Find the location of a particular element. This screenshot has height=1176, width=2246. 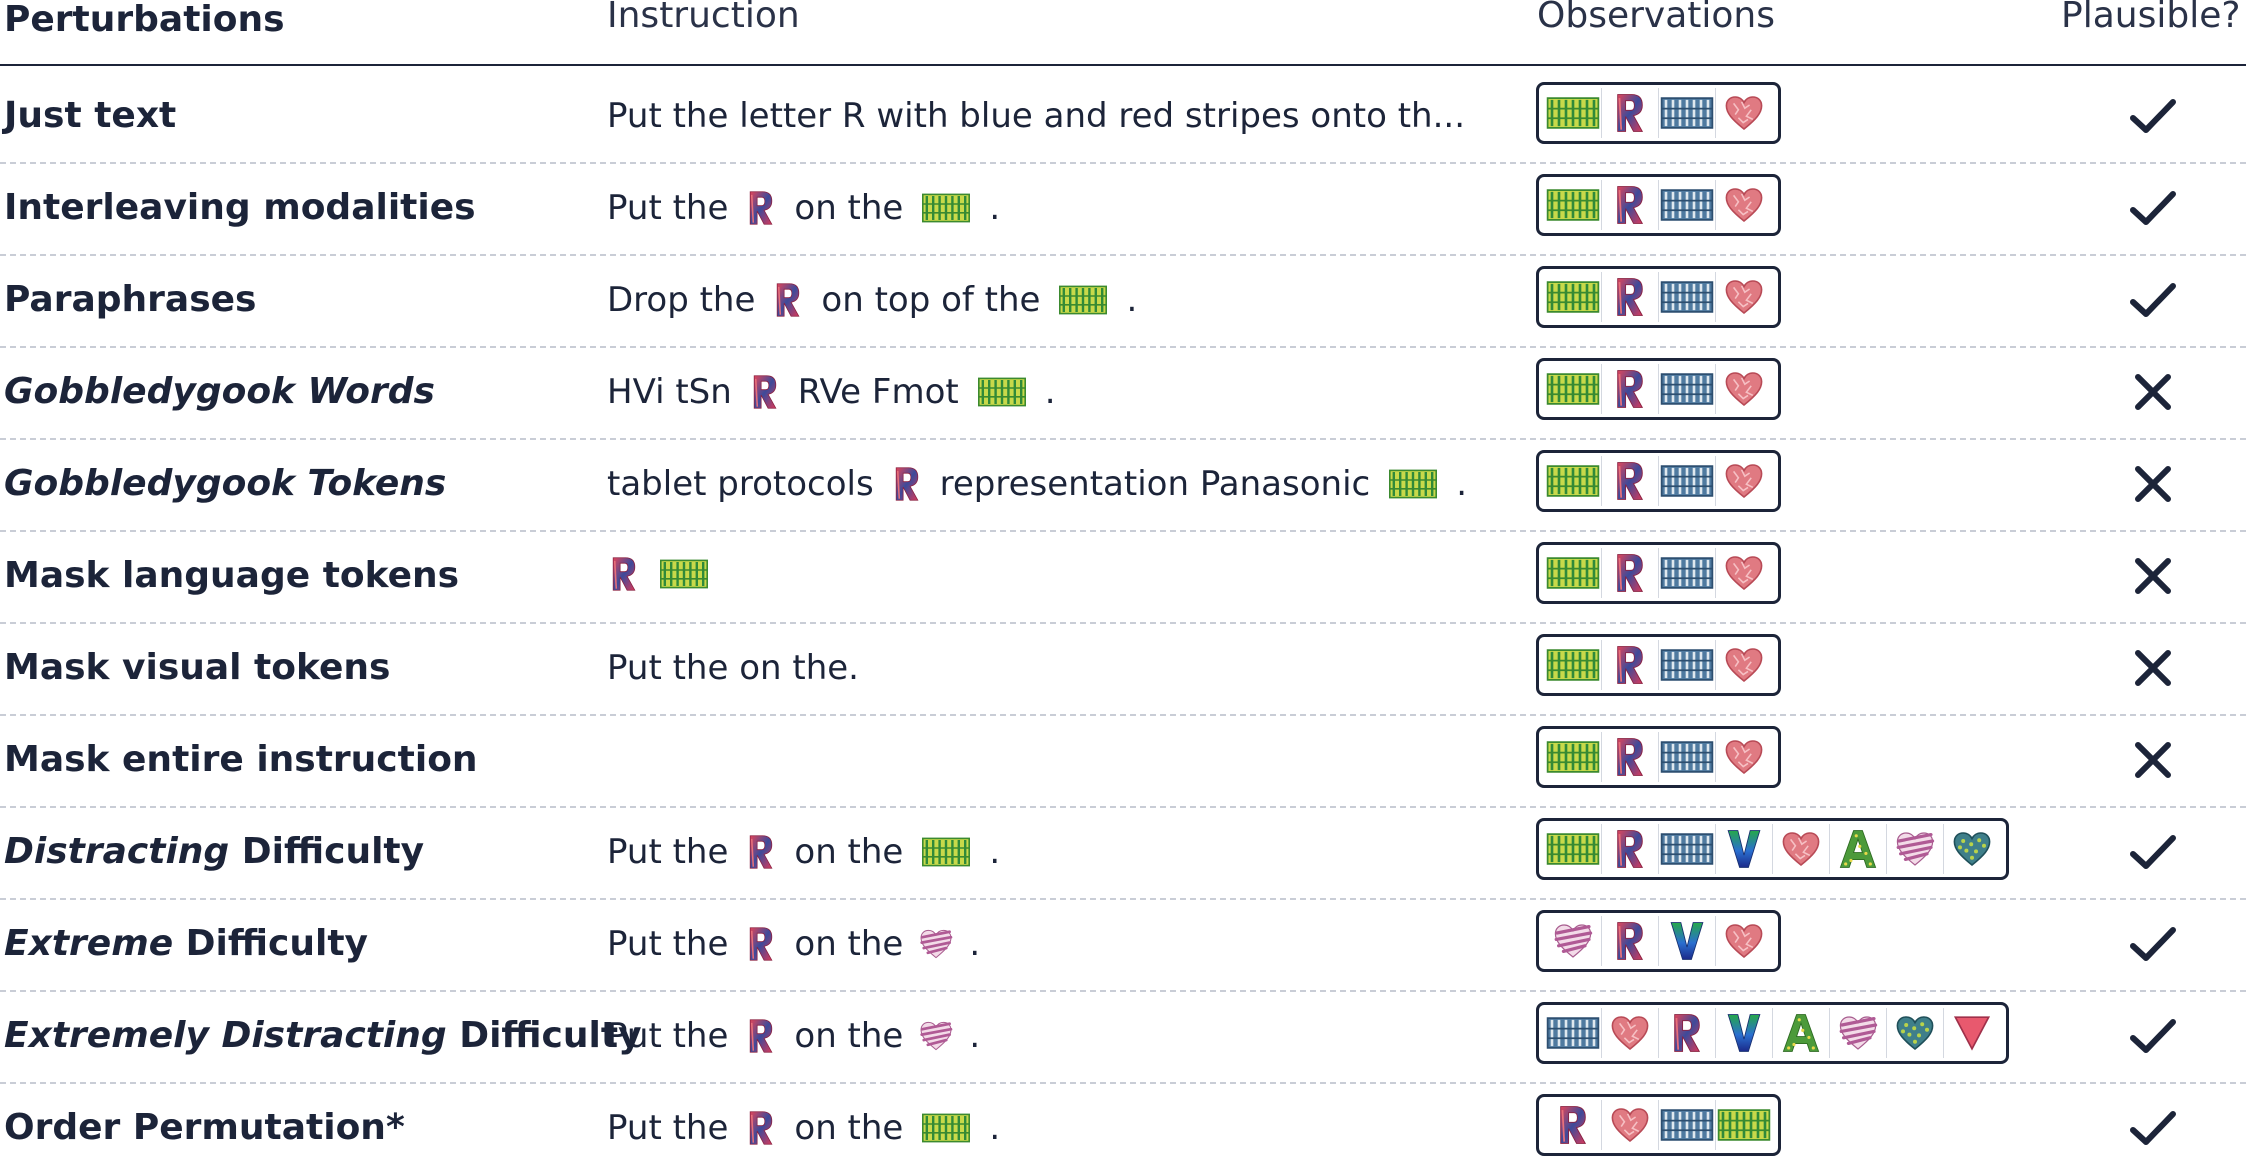

table-row: Distracting Difficulty Put the on the. is located at coordinates (1123, 854).